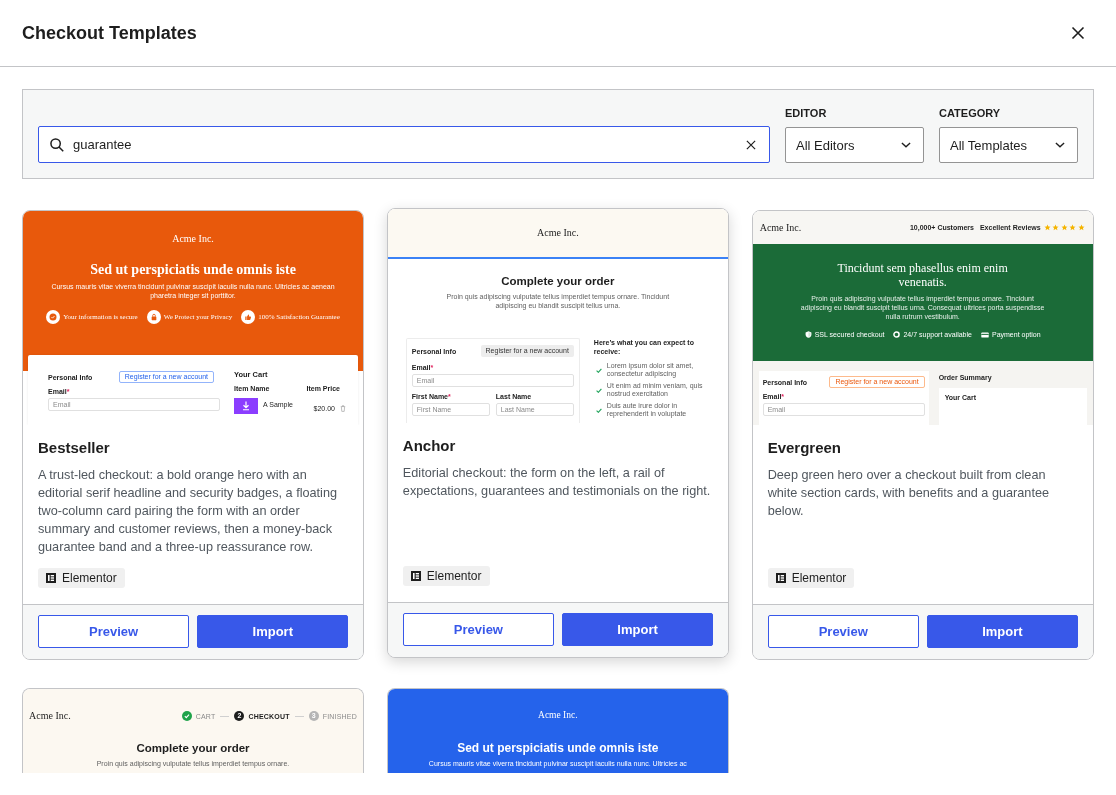 The width and height of the screenshot is (1116, 795). What do you see at coordinates (805, 448) in the screenshot?
I see `template-name: Evergreen` at bounding box center [805, 448].